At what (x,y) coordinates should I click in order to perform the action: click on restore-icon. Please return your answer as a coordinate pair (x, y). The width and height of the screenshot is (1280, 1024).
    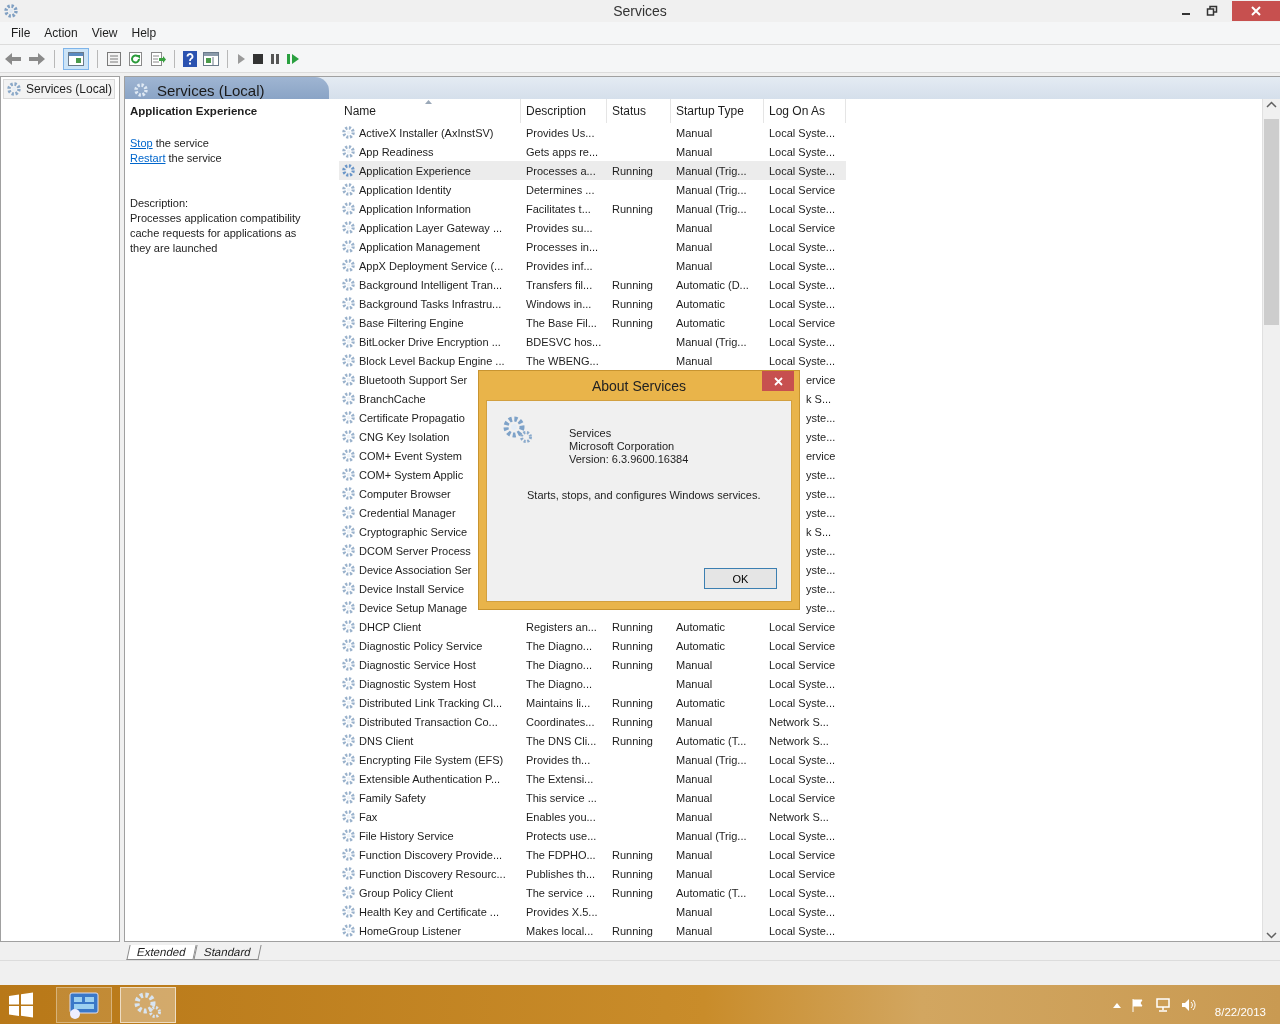
    Looking at the image, I should click on (1212, 11).